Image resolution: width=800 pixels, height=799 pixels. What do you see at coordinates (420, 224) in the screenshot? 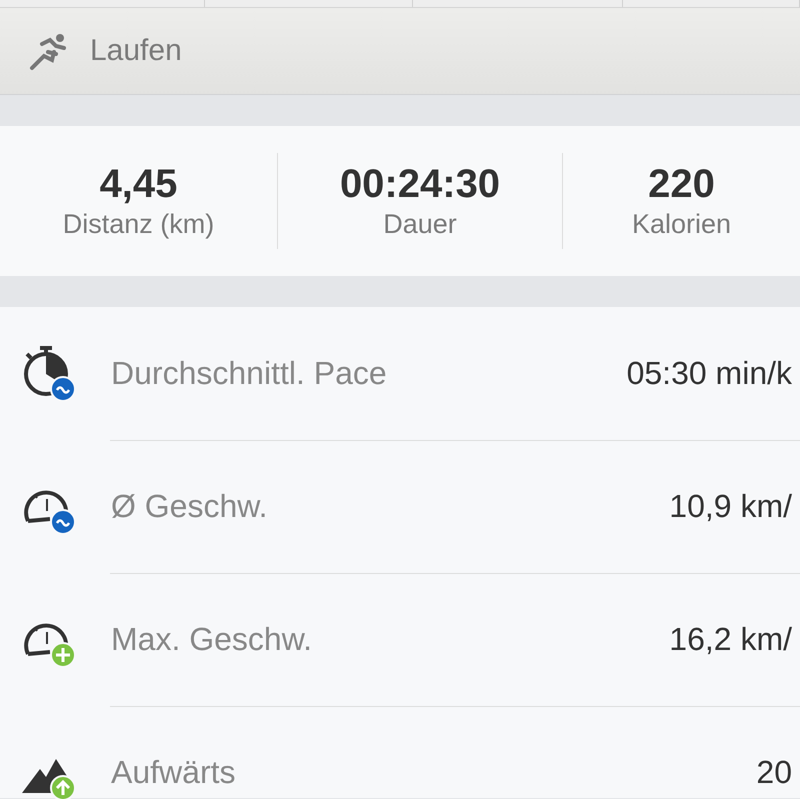
I see `stat-label: Dauer` at bounding box center [420, 224].